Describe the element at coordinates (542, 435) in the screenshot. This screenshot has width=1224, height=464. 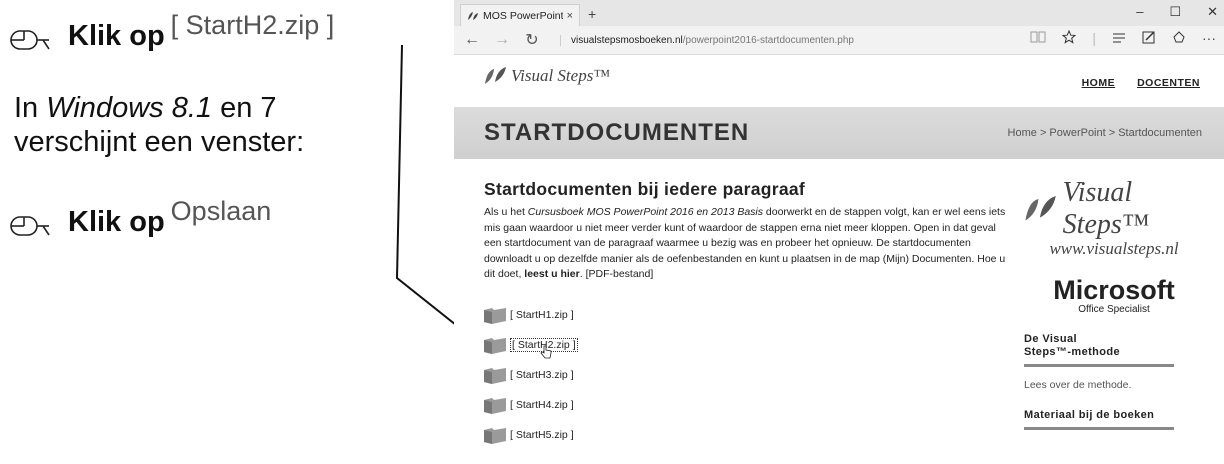
I see `file-name: [ StartH5.zip ]` at that location.